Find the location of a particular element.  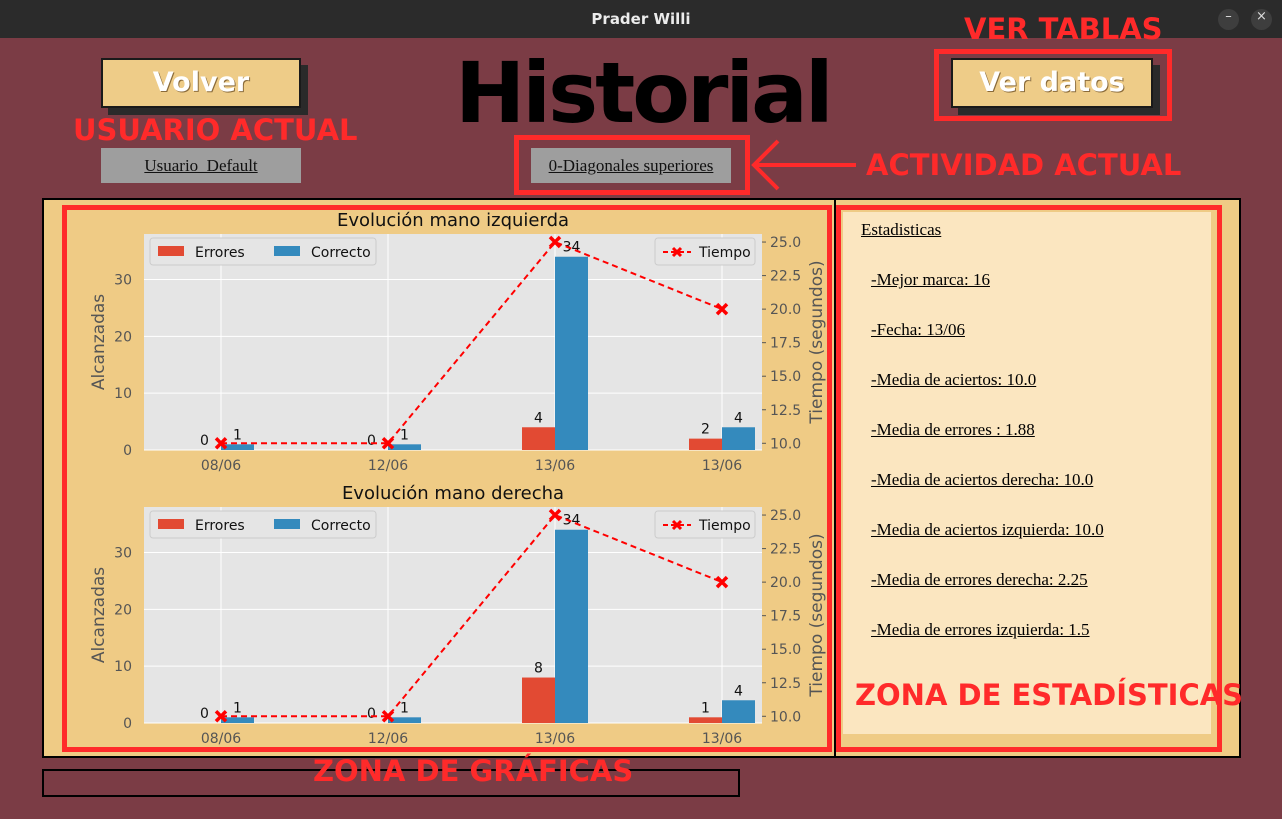

close-icon: × is located at coordinates (1261, 19).